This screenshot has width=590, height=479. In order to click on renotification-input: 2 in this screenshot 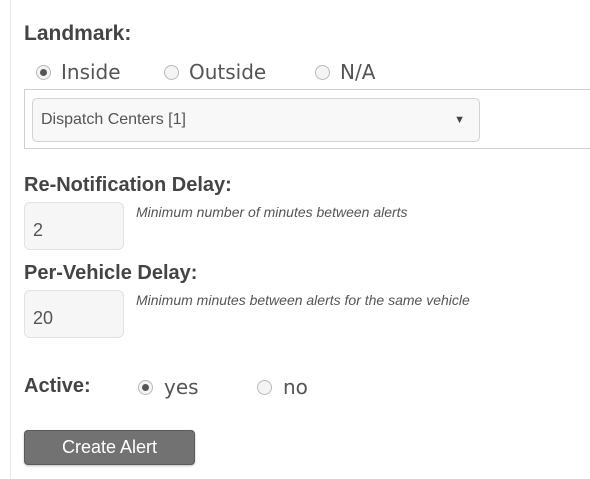, I will do `click(74, 226)`.